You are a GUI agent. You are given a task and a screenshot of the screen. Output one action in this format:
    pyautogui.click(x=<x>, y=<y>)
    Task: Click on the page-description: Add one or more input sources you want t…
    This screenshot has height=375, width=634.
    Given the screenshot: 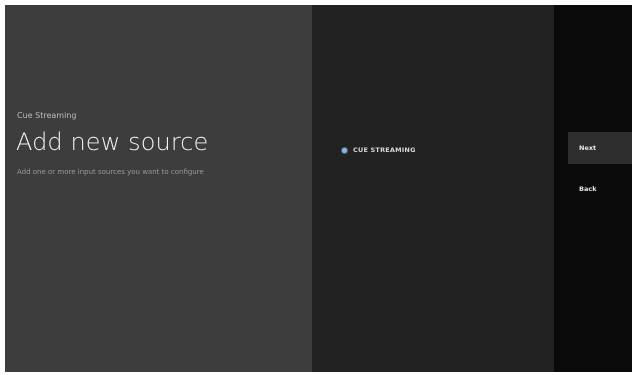 What is the action you would take?
    pyautogui.click(x=110, y=172)
    